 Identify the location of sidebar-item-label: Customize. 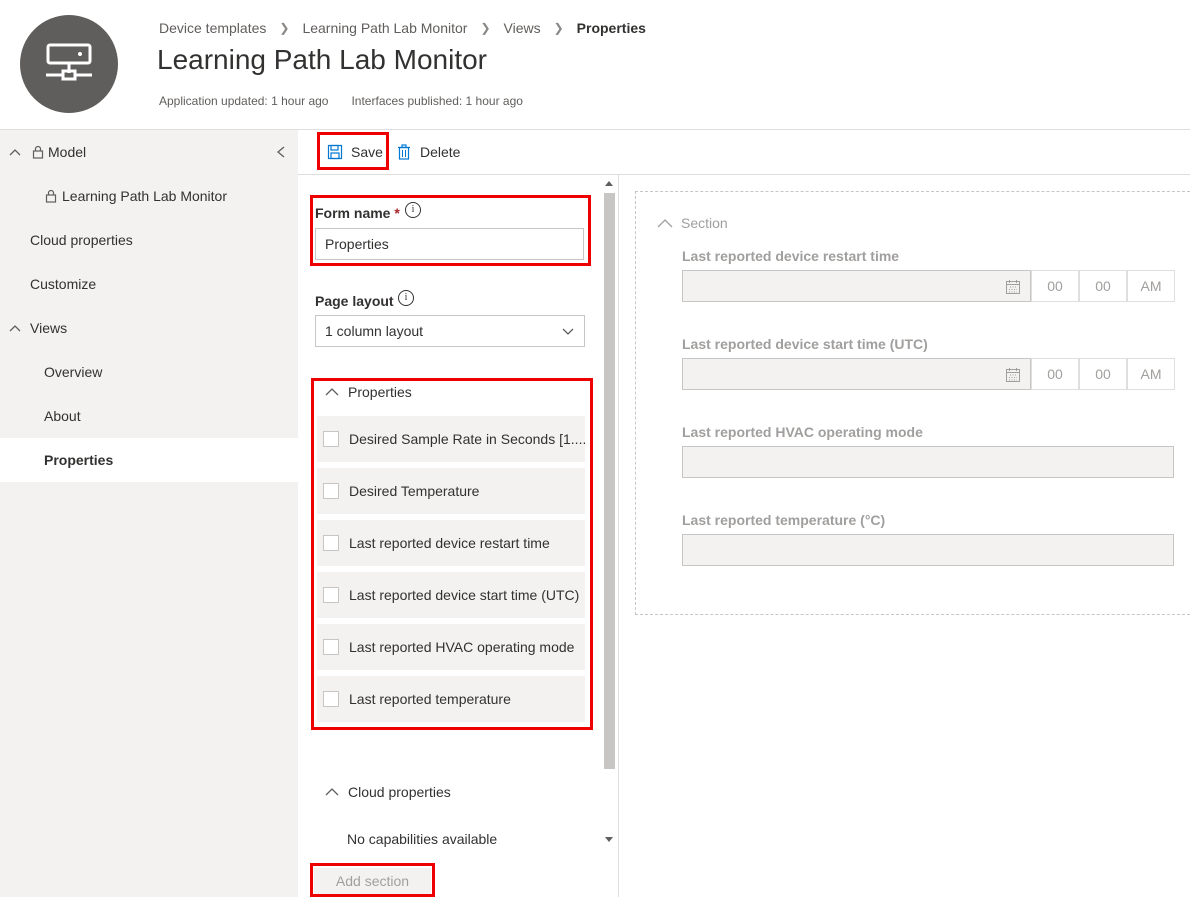
(63, 284).